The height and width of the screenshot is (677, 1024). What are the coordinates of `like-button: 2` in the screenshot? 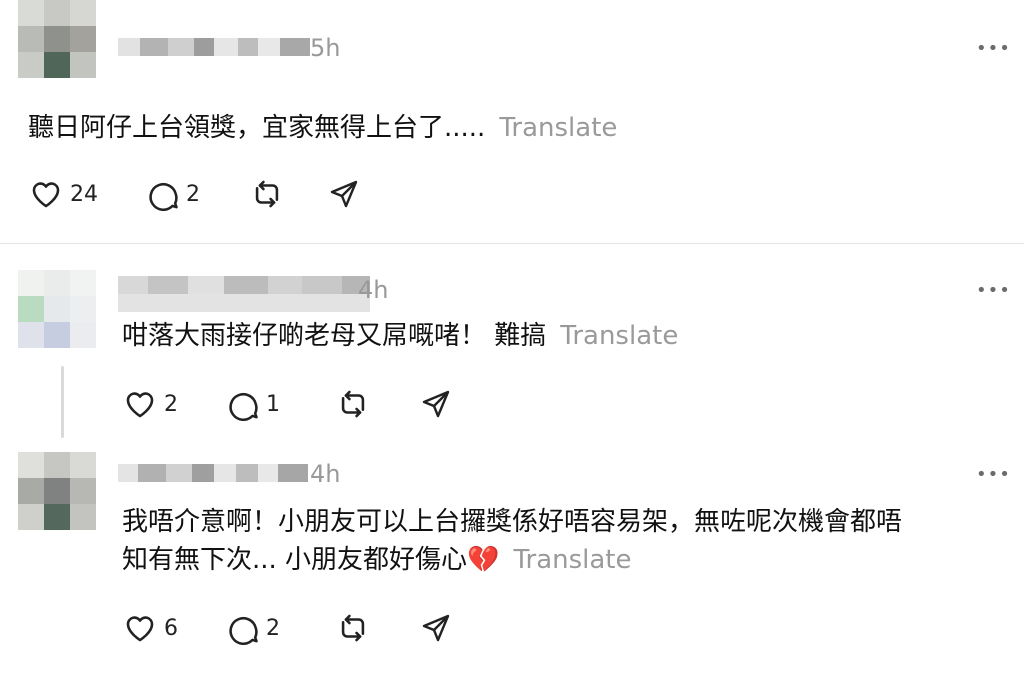 It's located at (150, 404).